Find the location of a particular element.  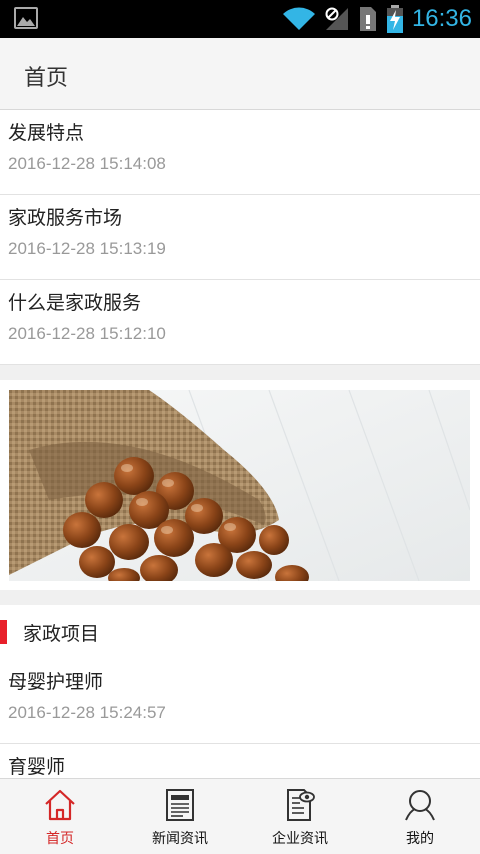

tab-home: 首页 is located at coordinates (60, 816).